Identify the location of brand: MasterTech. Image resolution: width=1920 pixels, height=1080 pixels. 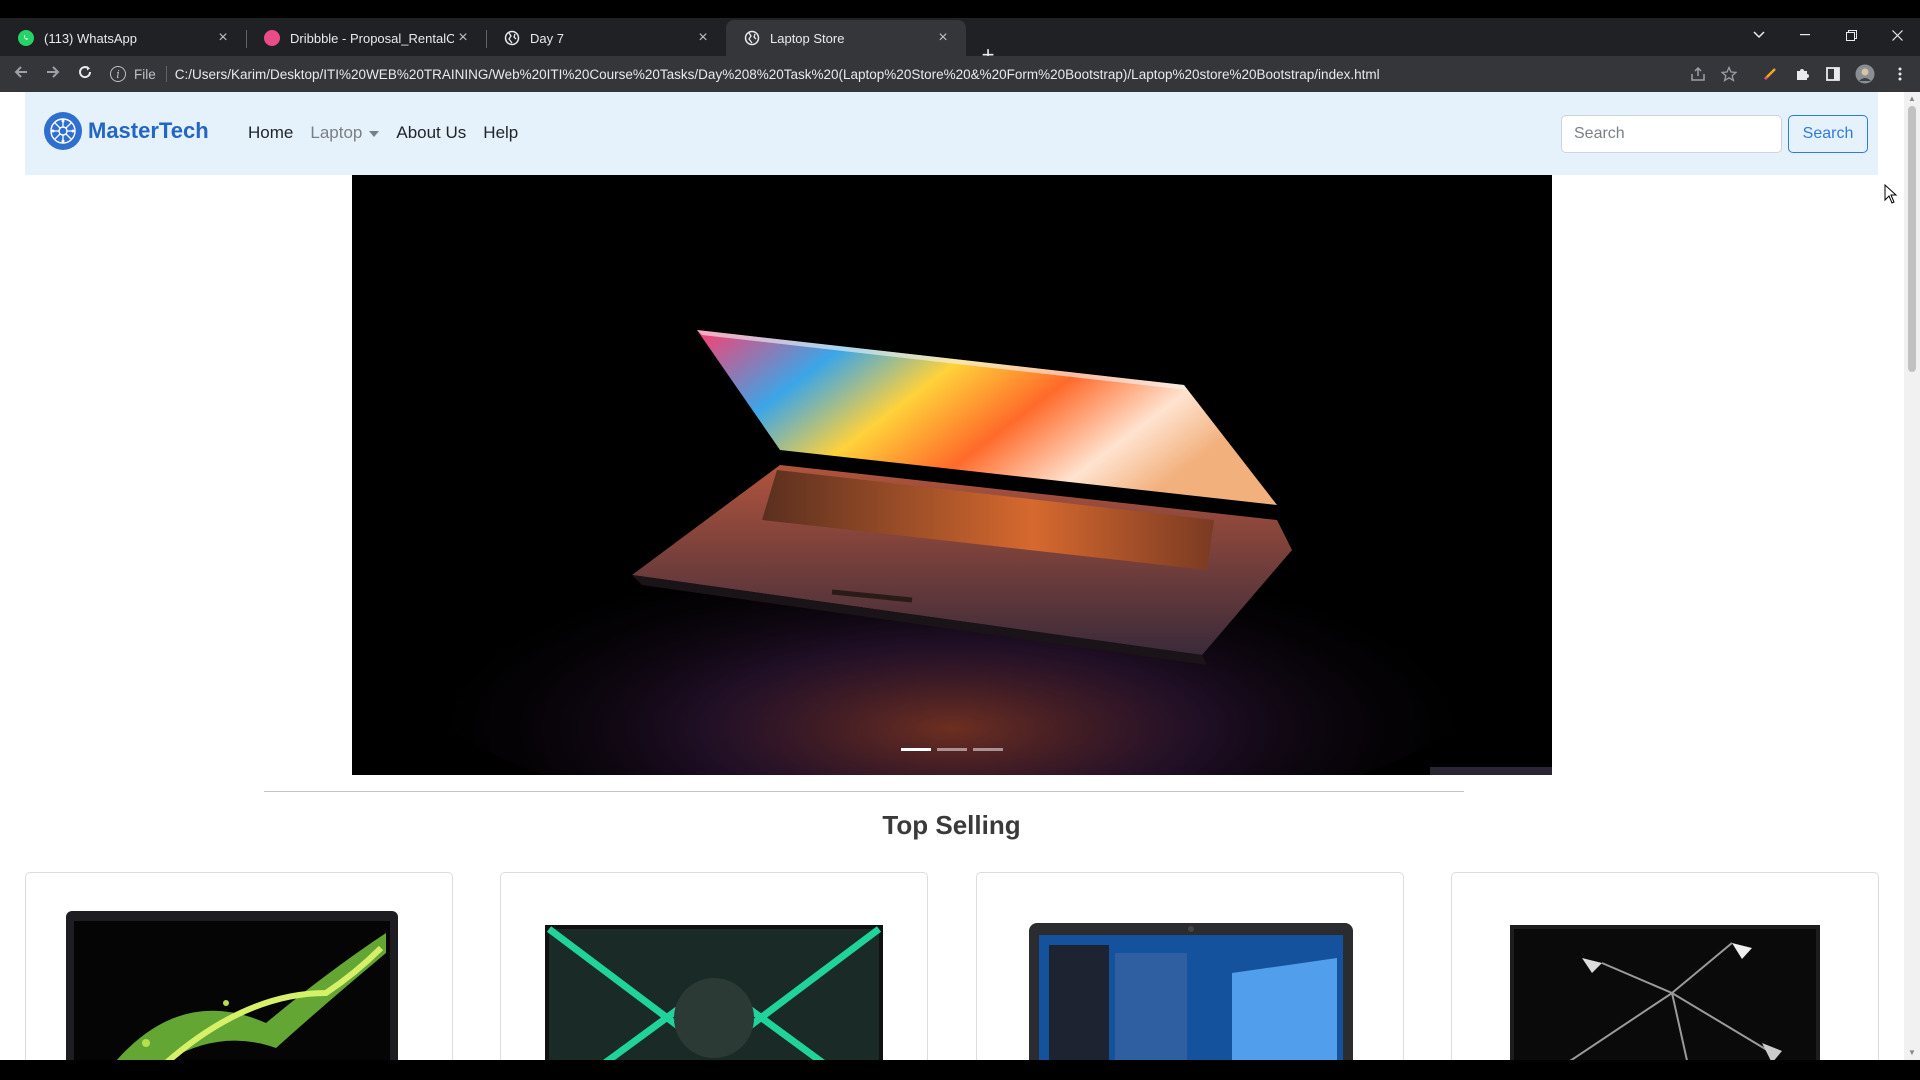
(126, 131).